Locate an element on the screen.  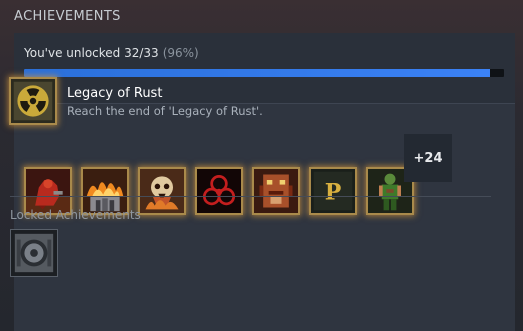
progress-label: You've unlocked 32/33 is located at coordinates (91, 53).